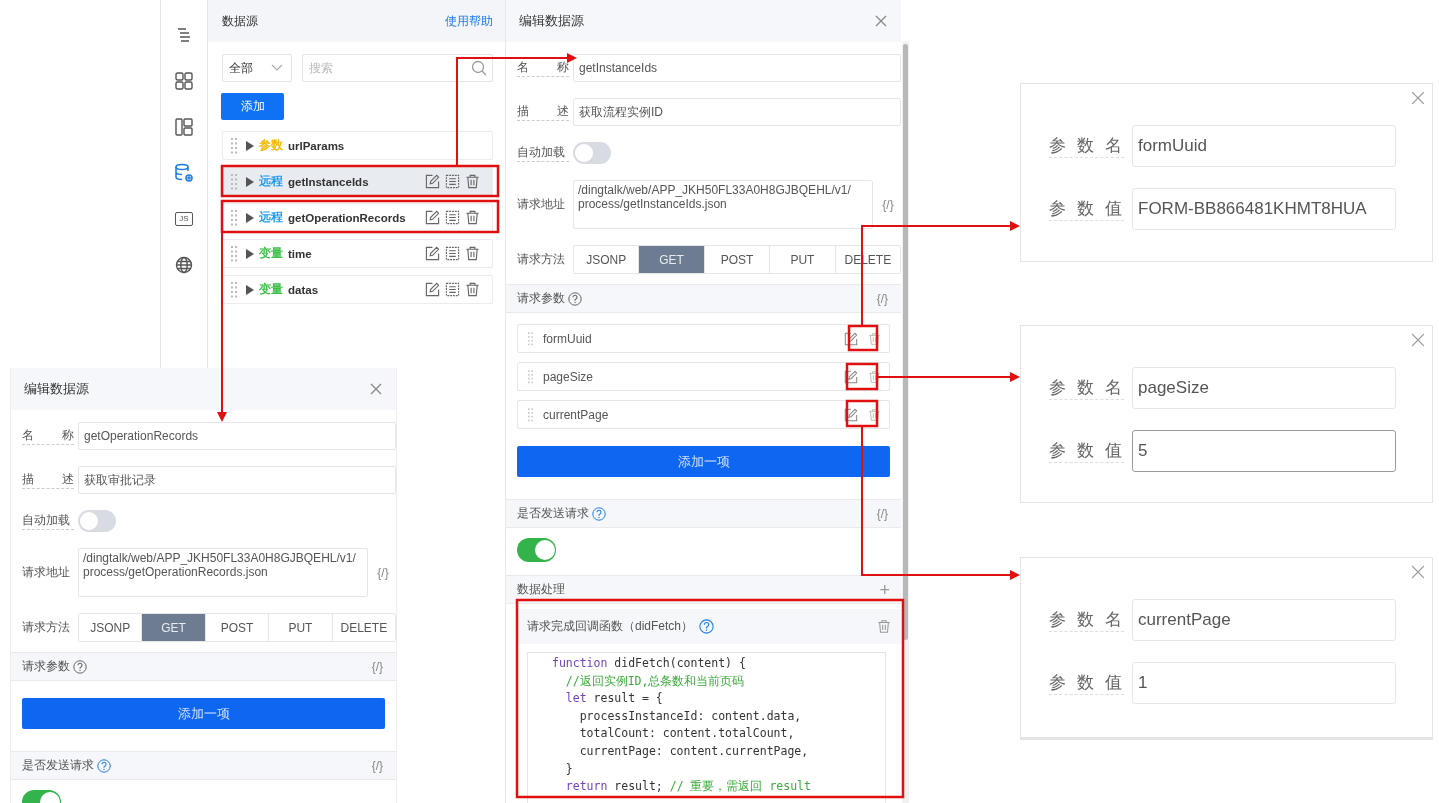 The width and height of the screenshot is (1439, 803). Describe the element at coordinates (357, 217) in the screenshot. I see `datasource-item: 远程 getOperationRecords` at that location.